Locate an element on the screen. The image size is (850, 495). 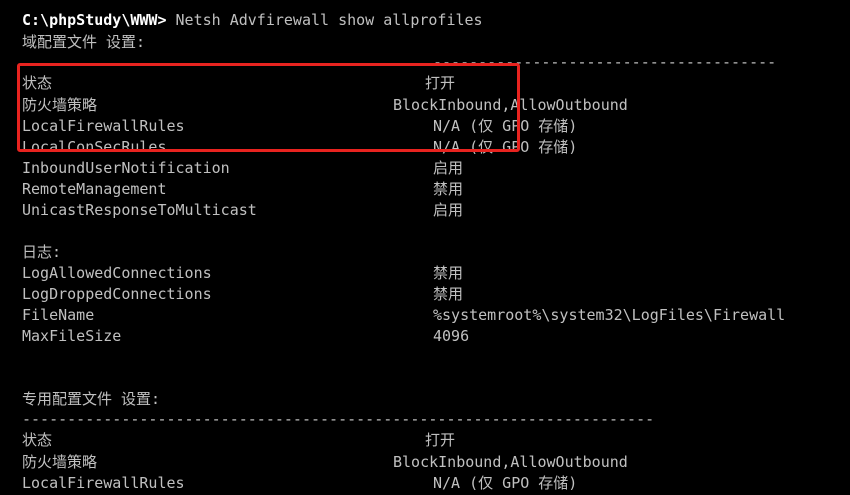
domain-profile-header: 域配置文件 设置: is located at coordinates (84, 42).